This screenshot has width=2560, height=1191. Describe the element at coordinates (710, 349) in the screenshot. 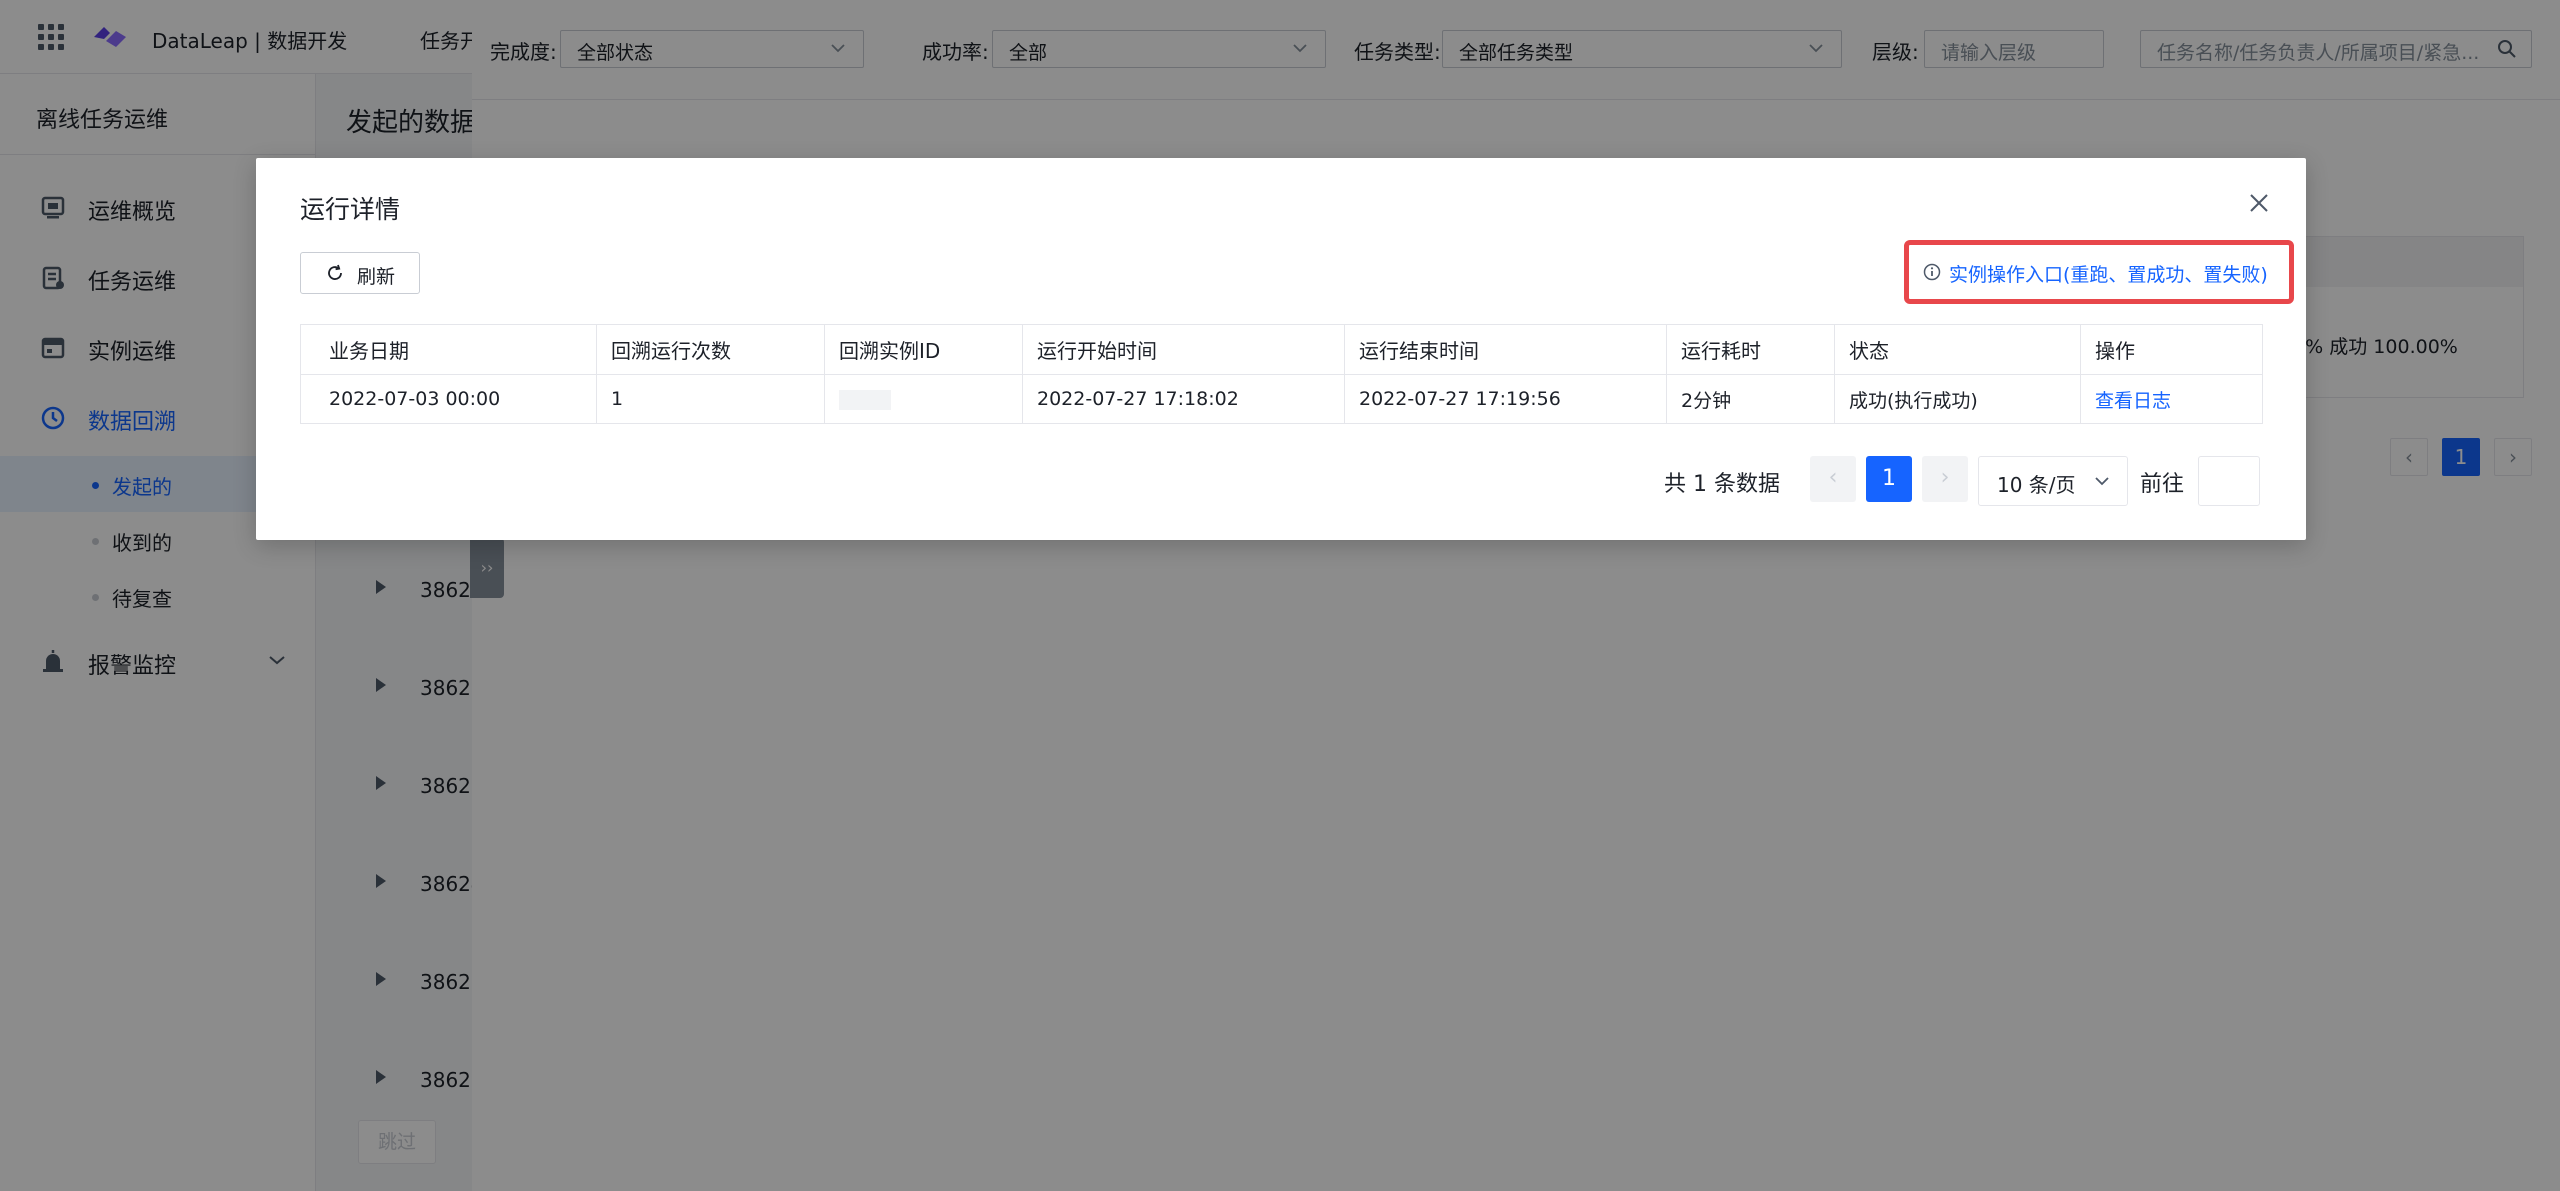

I see `column-header: 回溯运行次数` at that location.